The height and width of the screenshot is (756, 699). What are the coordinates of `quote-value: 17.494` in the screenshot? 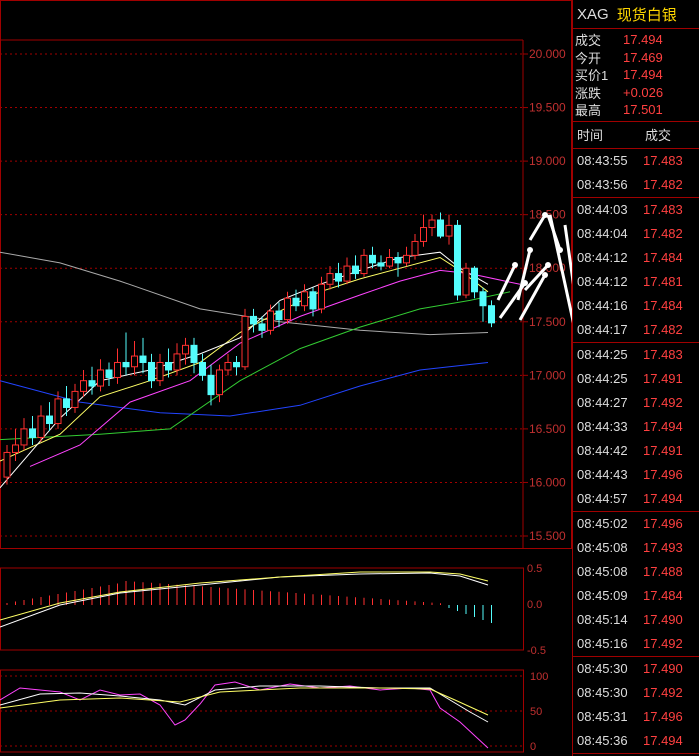 It's located at (643, 75).